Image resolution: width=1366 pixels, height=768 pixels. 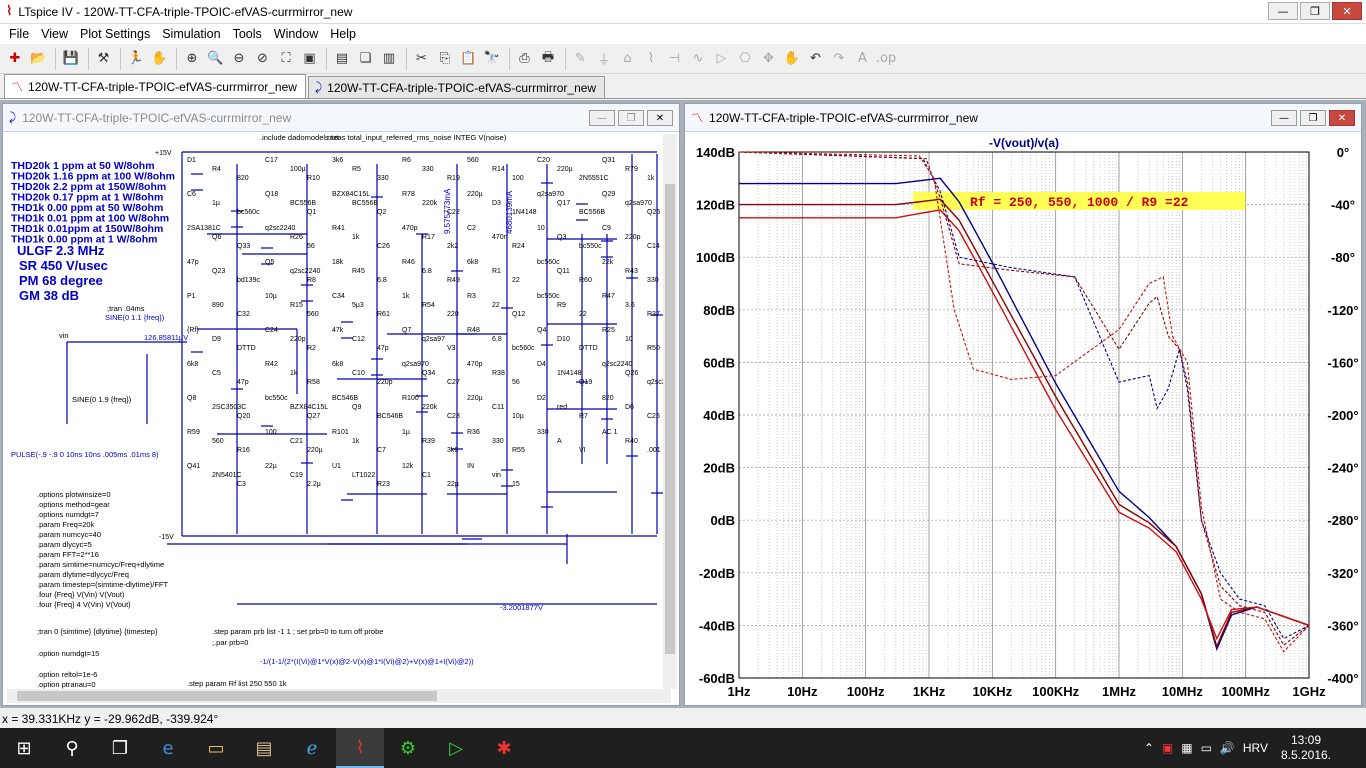 What do you see at coordinates (408, 748) in the screenshot?
I see `app-green-icon: ⚙` at bounding box center [408, 748].